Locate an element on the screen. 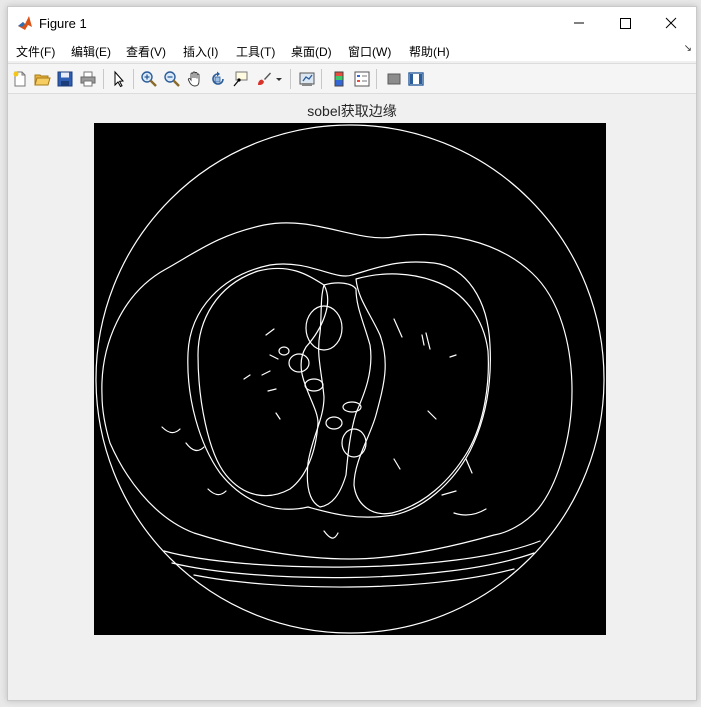  menu-view: 查看(V) is located at coordinates (146, 51).